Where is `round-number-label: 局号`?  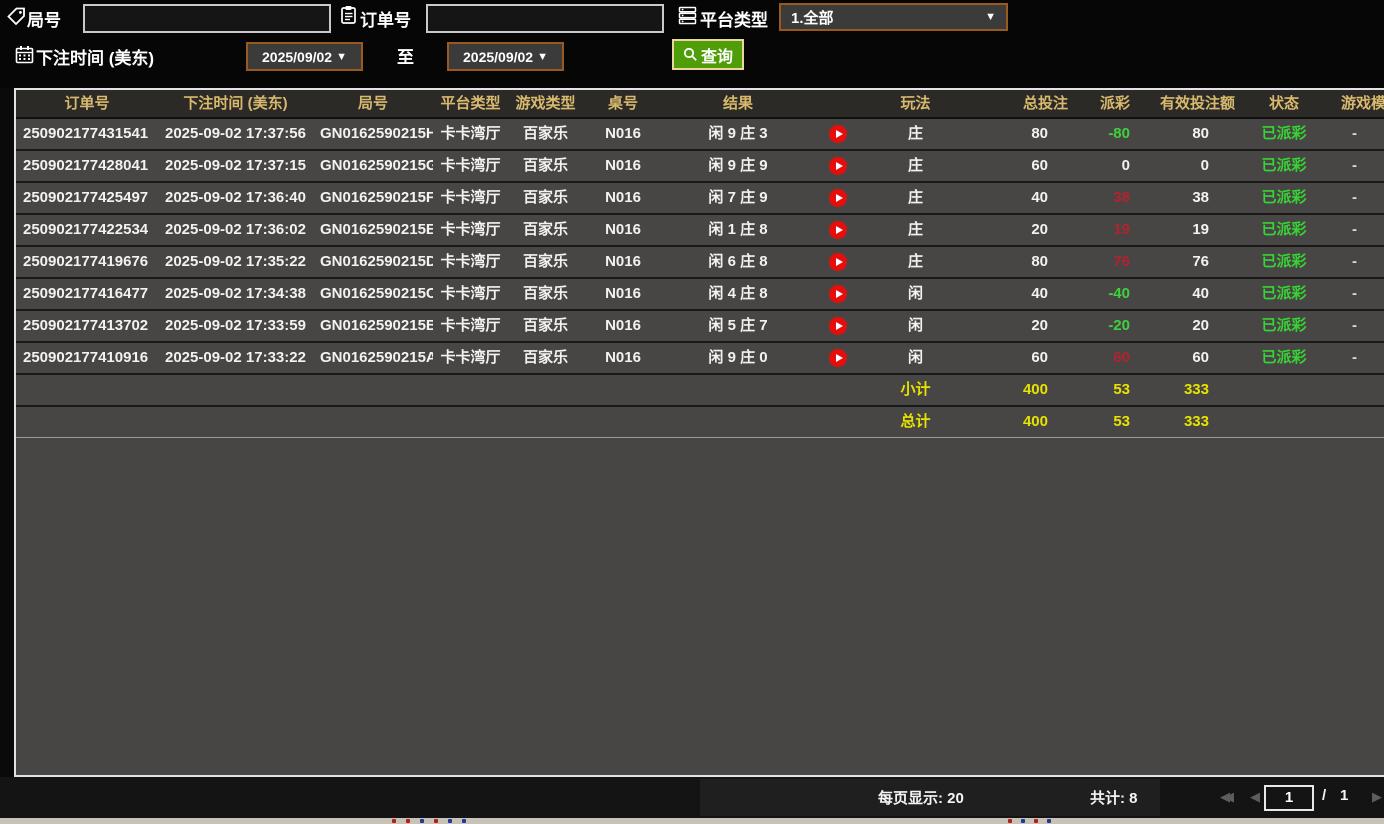 round-number-label: 局号 is located at coordinates (44, 20).